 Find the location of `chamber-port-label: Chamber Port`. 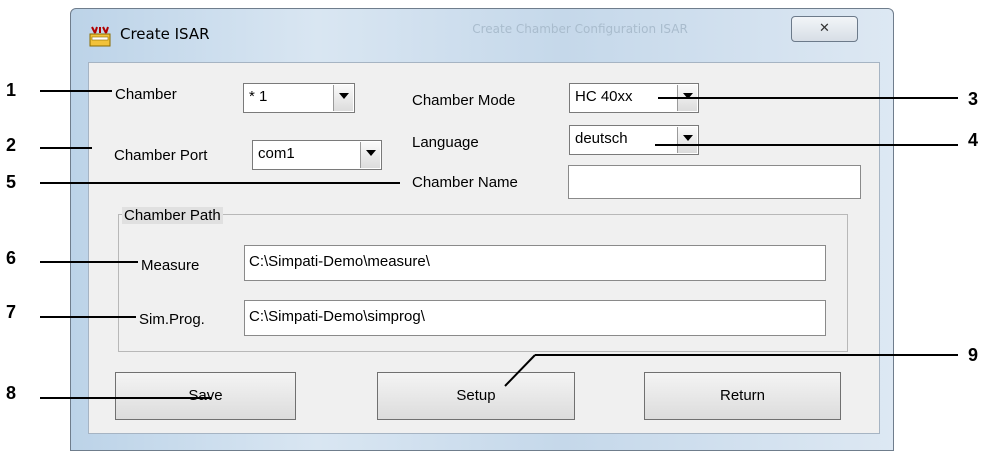

chamber-port-label: Chamber Port is located at coordinates (161, 155).